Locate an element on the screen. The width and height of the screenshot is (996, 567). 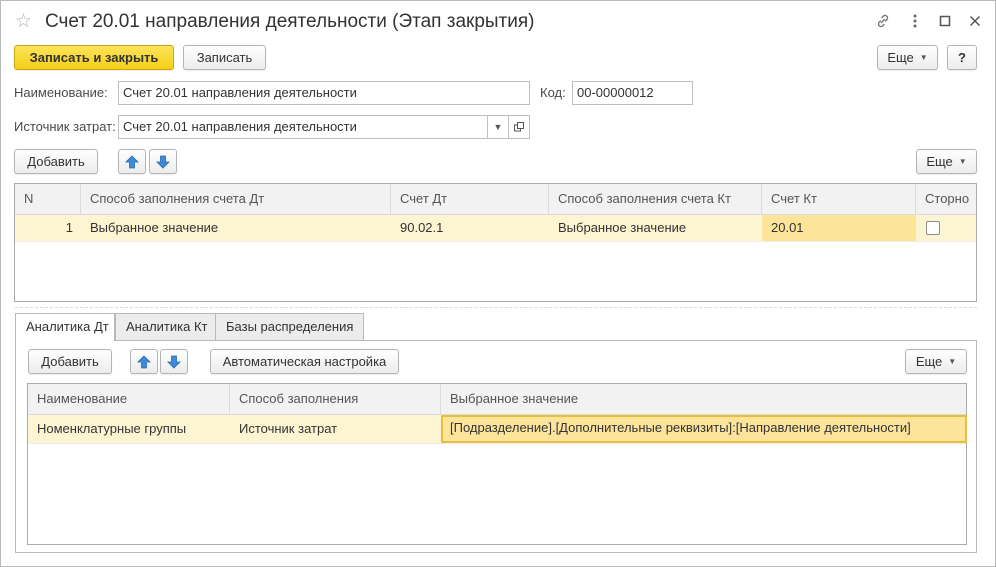
name-input: Счет 20.01 направления деятельности is located at coordinates (324, 93).